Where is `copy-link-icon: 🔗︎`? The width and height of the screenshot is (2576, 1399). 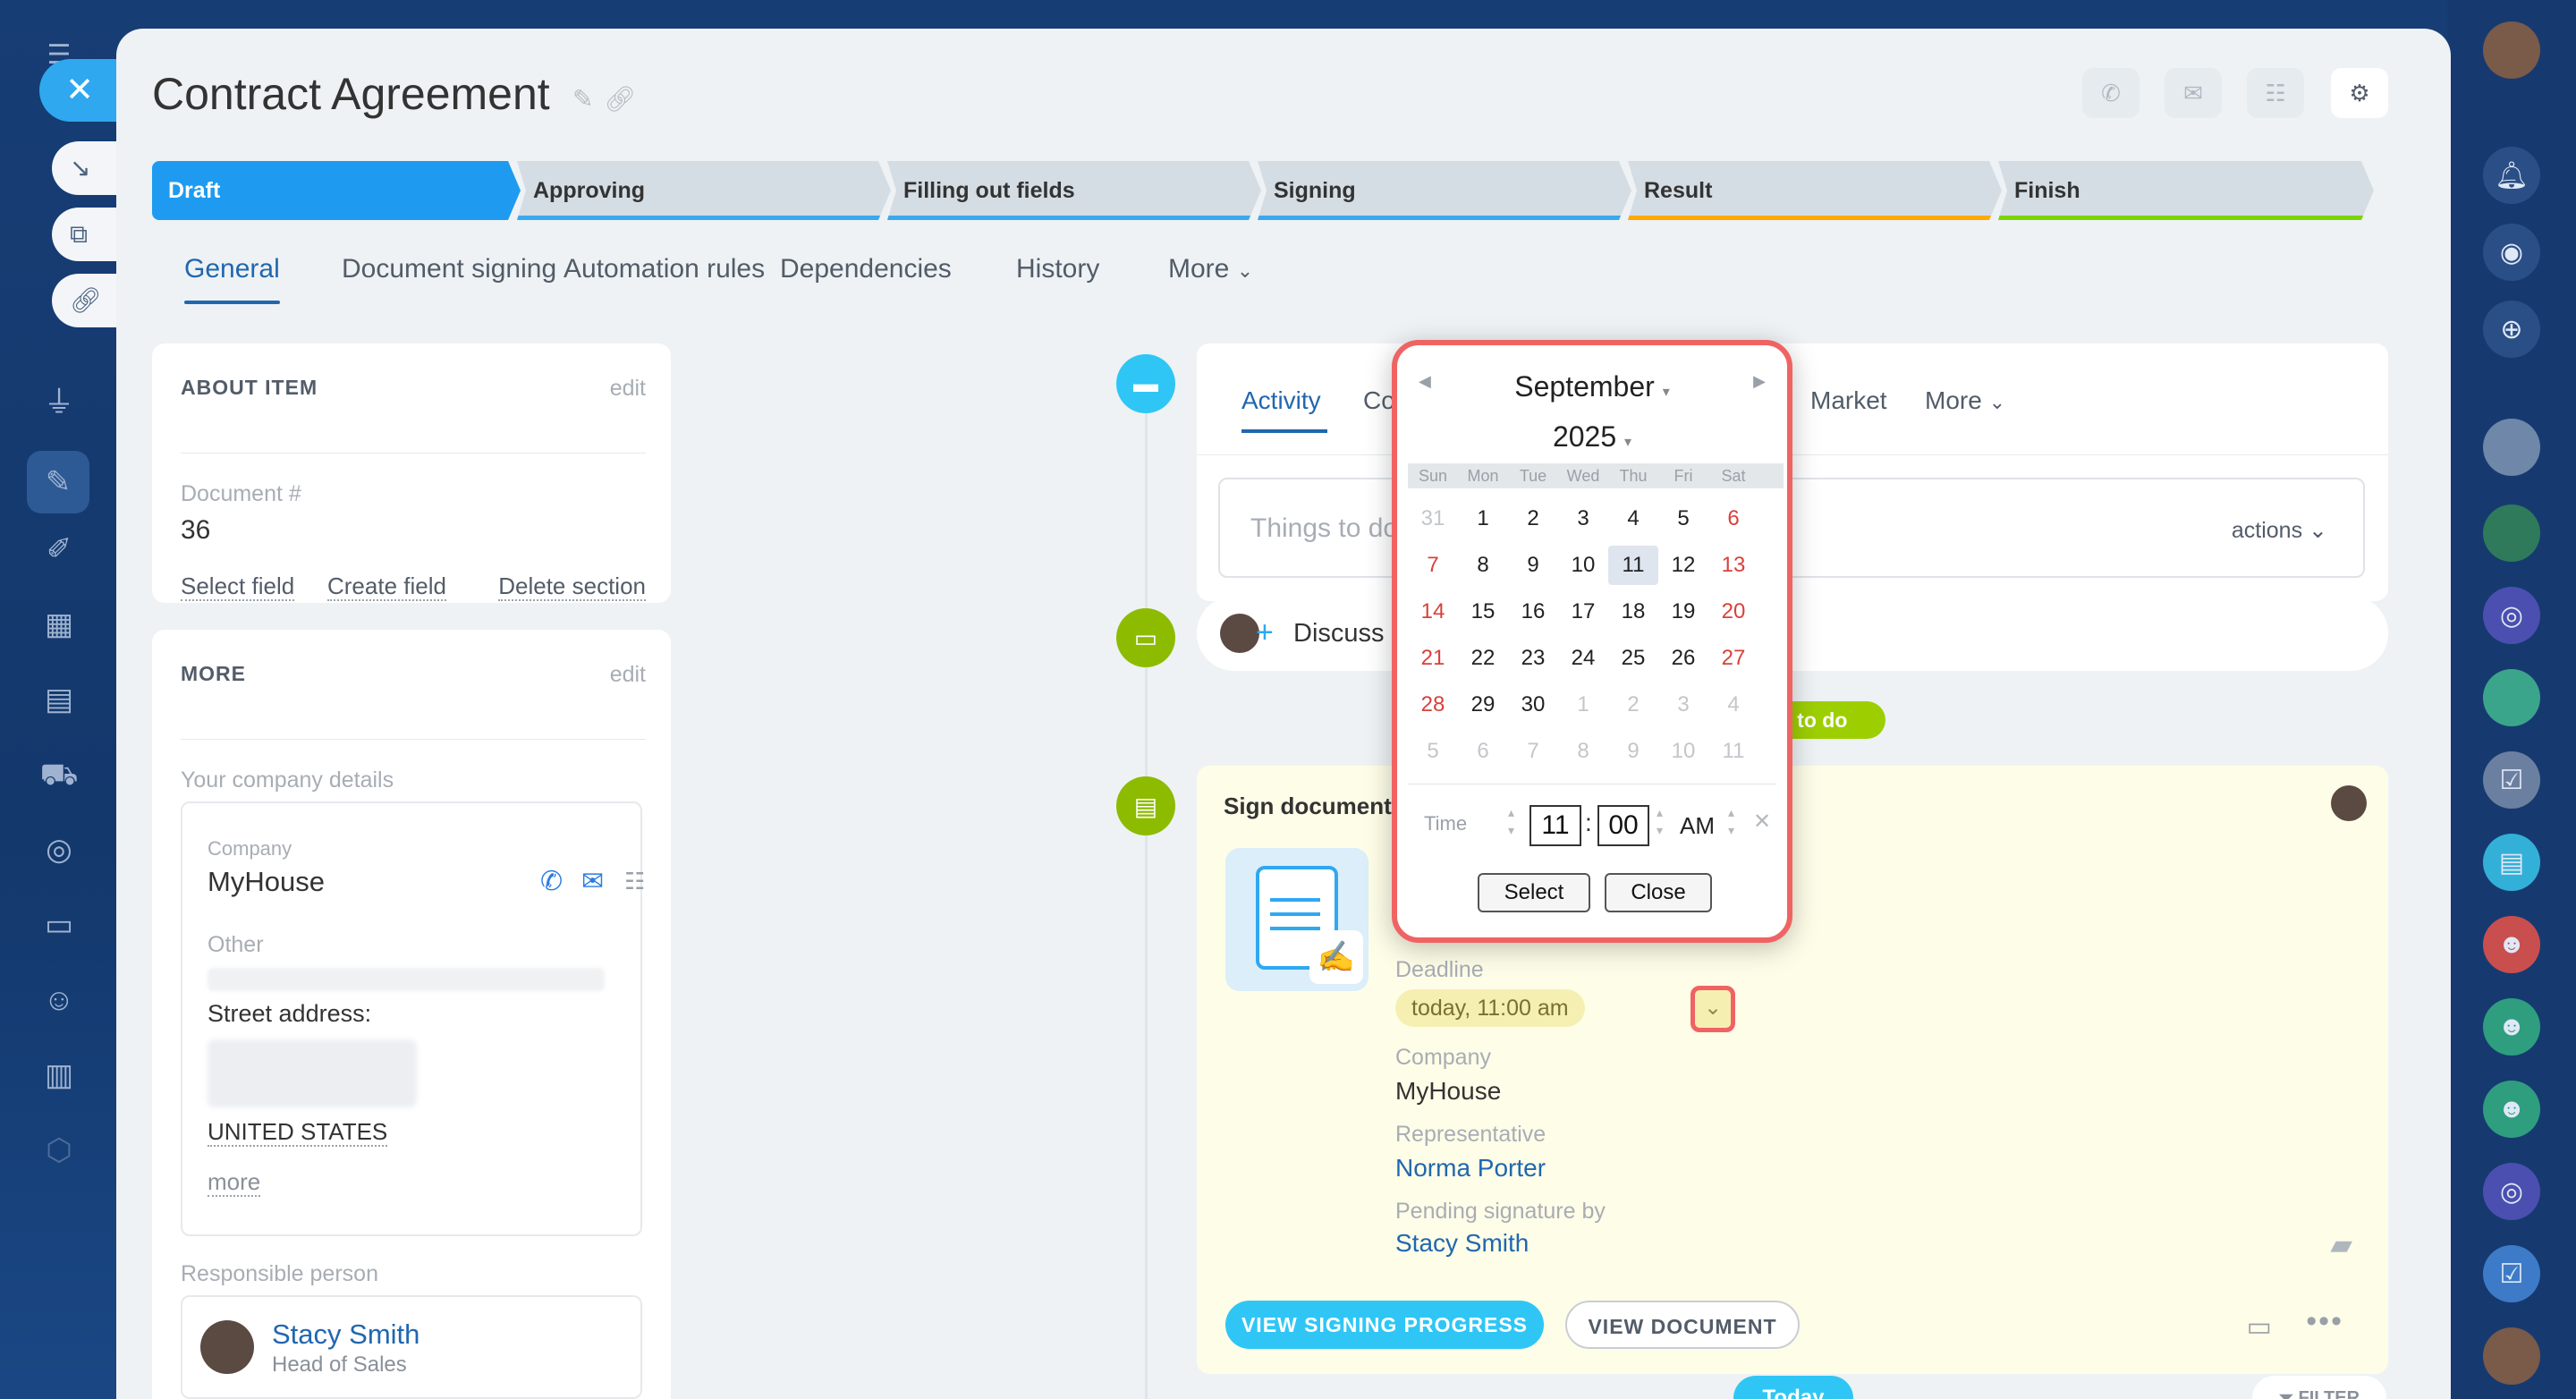 copy-link-icon: 🔗︎ is located at coordinates (86, 300).